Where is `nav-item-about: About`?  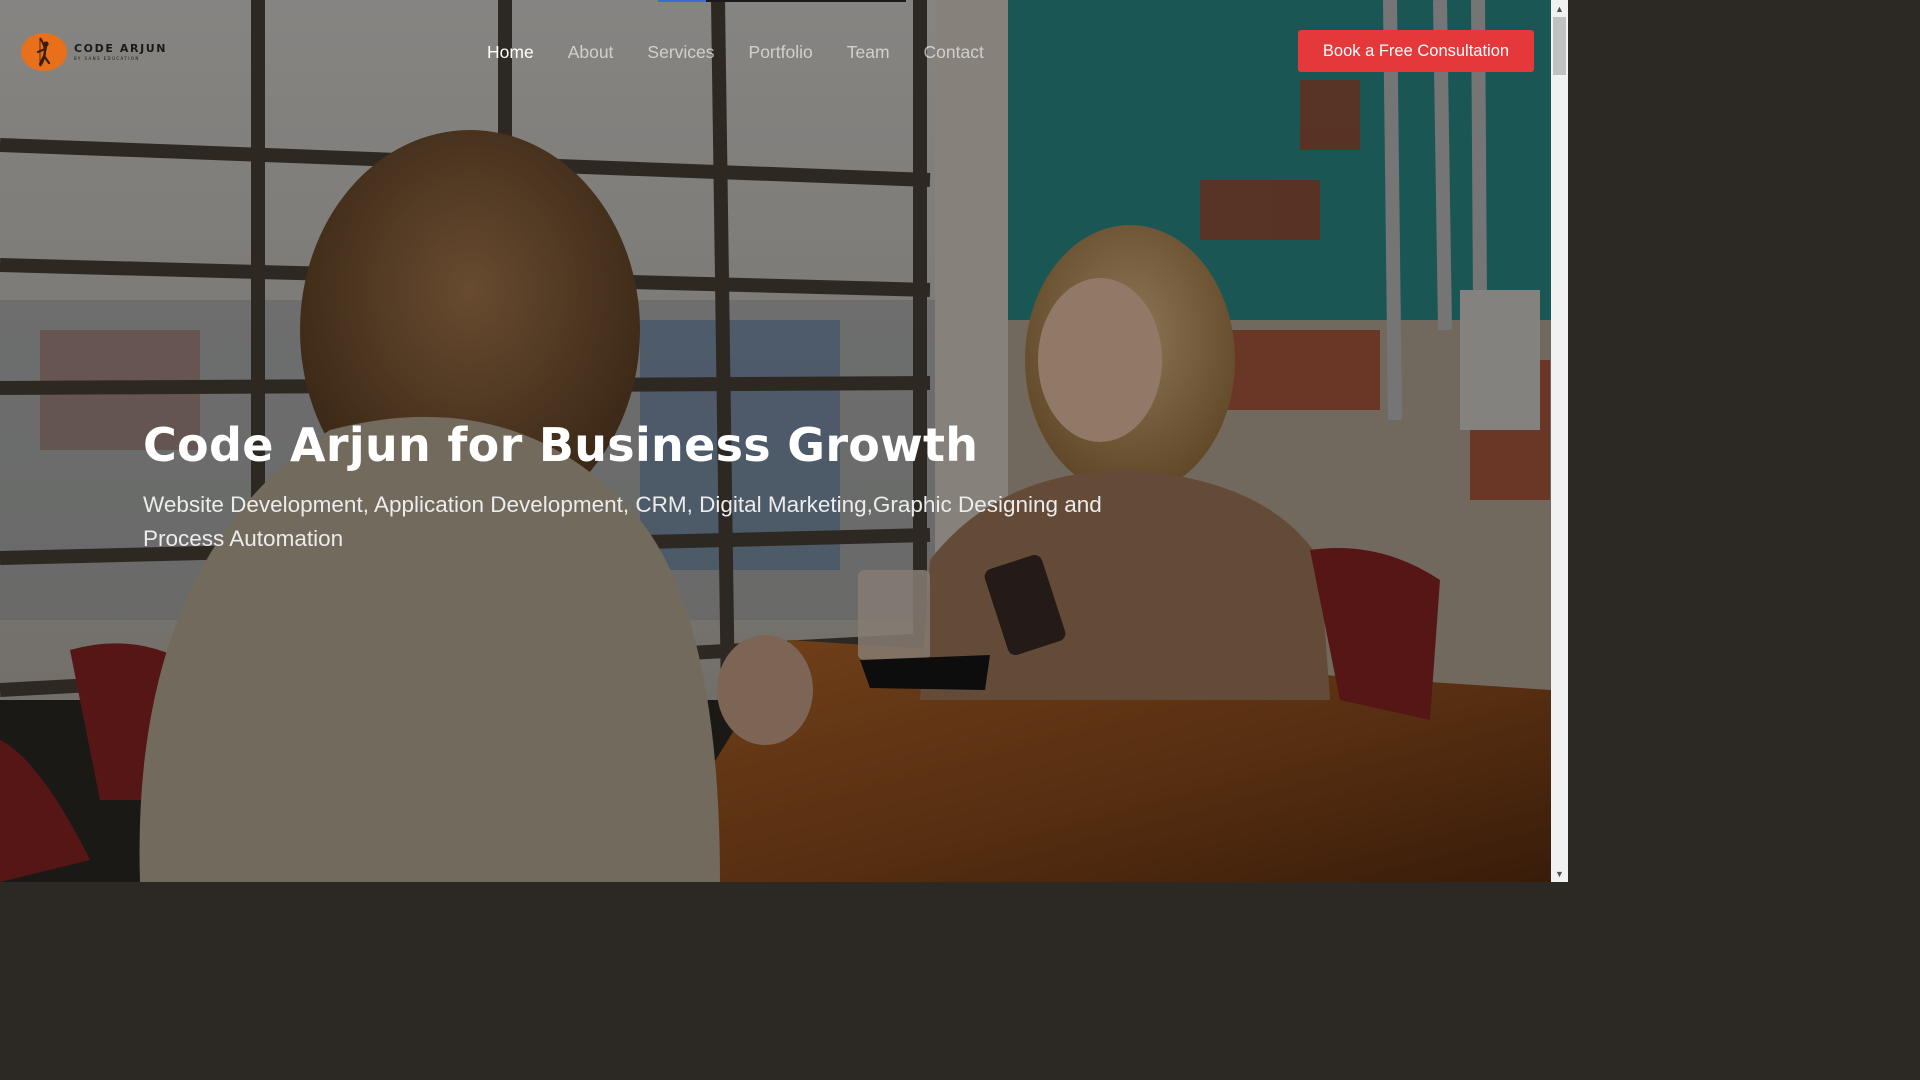
nav-item-about: About is located at coordinates (591, 52).